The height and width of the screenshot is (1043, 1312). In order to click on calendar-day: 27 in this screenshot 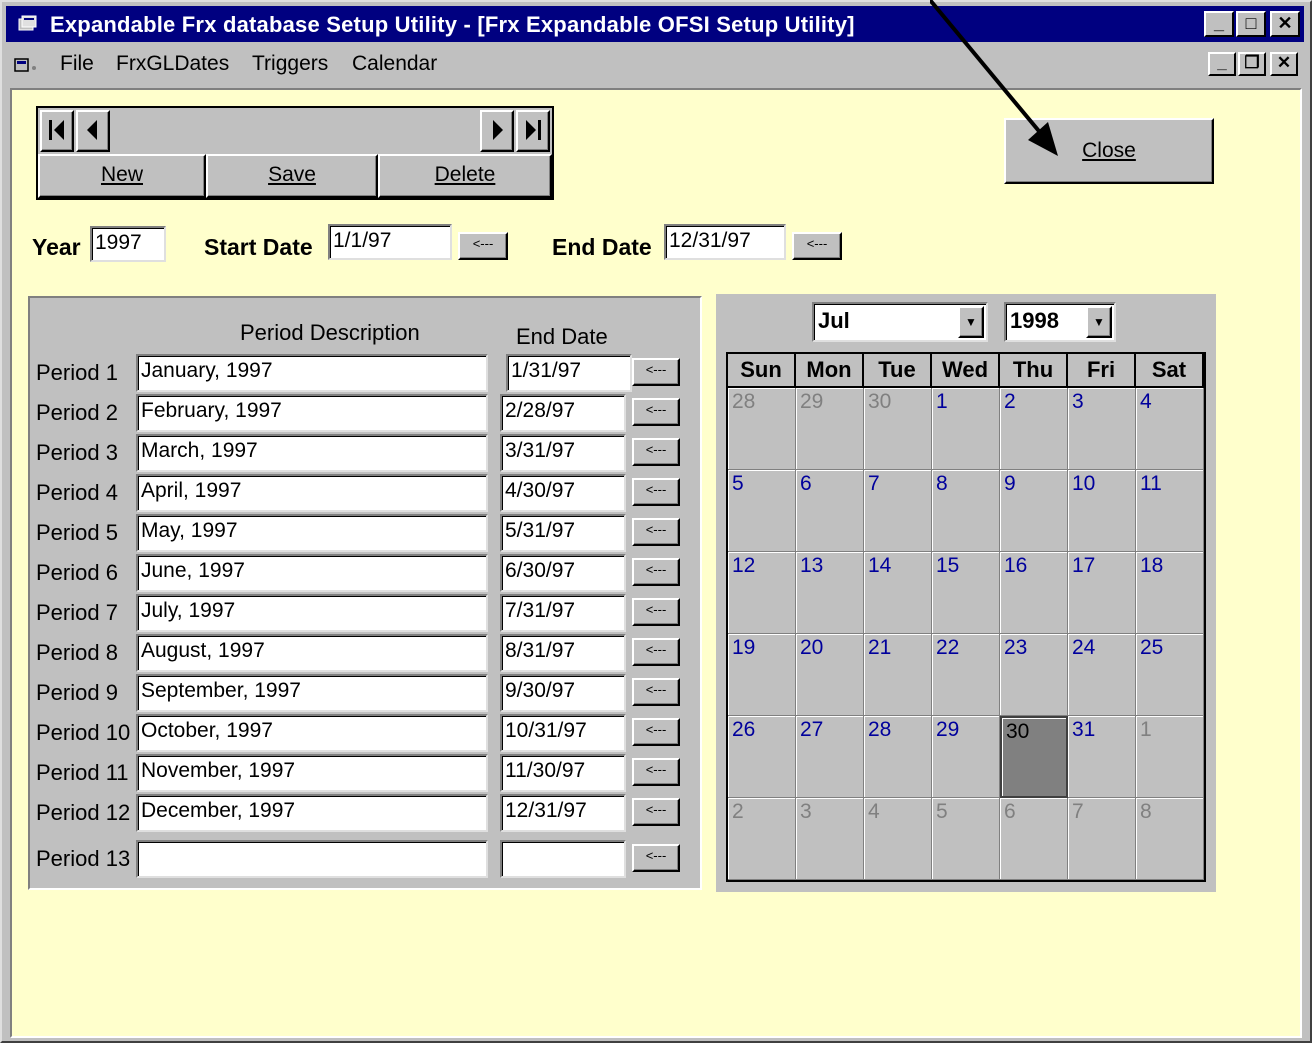, I will do `click(830, 757)`.